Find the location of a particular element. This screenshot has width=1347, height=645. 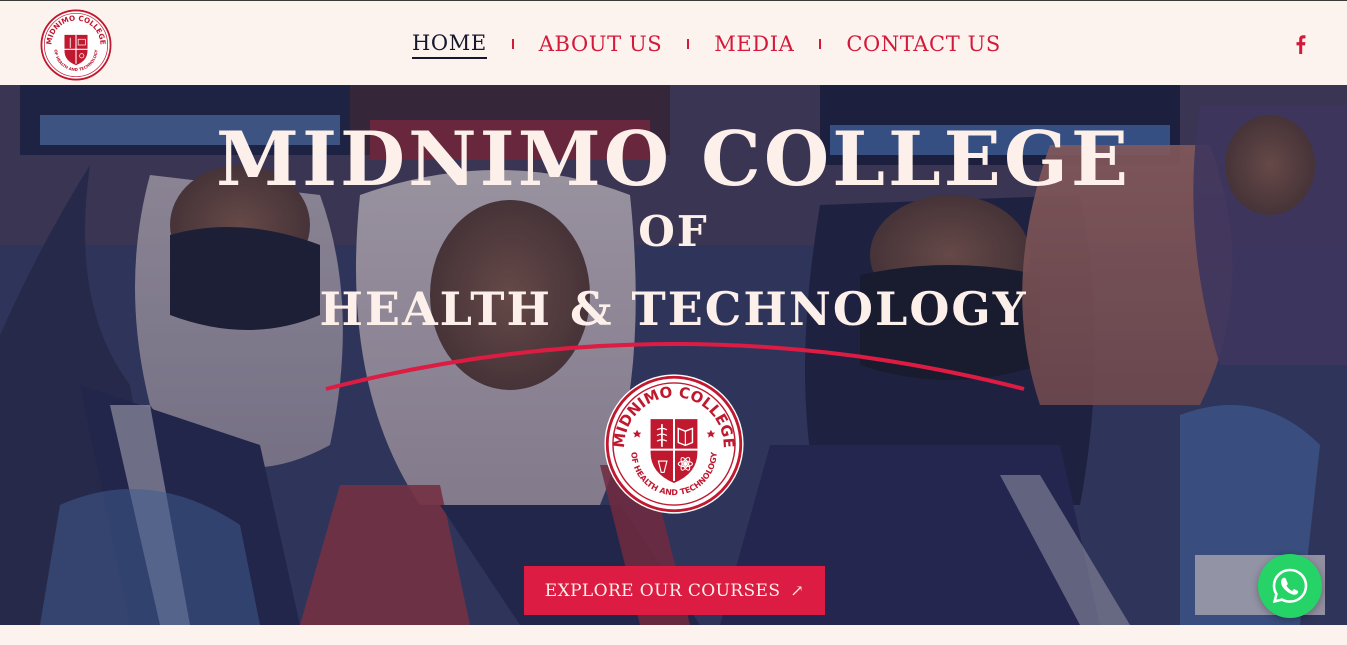

nav-contact-us: CONTACT US is located at coordinates (923, 44).